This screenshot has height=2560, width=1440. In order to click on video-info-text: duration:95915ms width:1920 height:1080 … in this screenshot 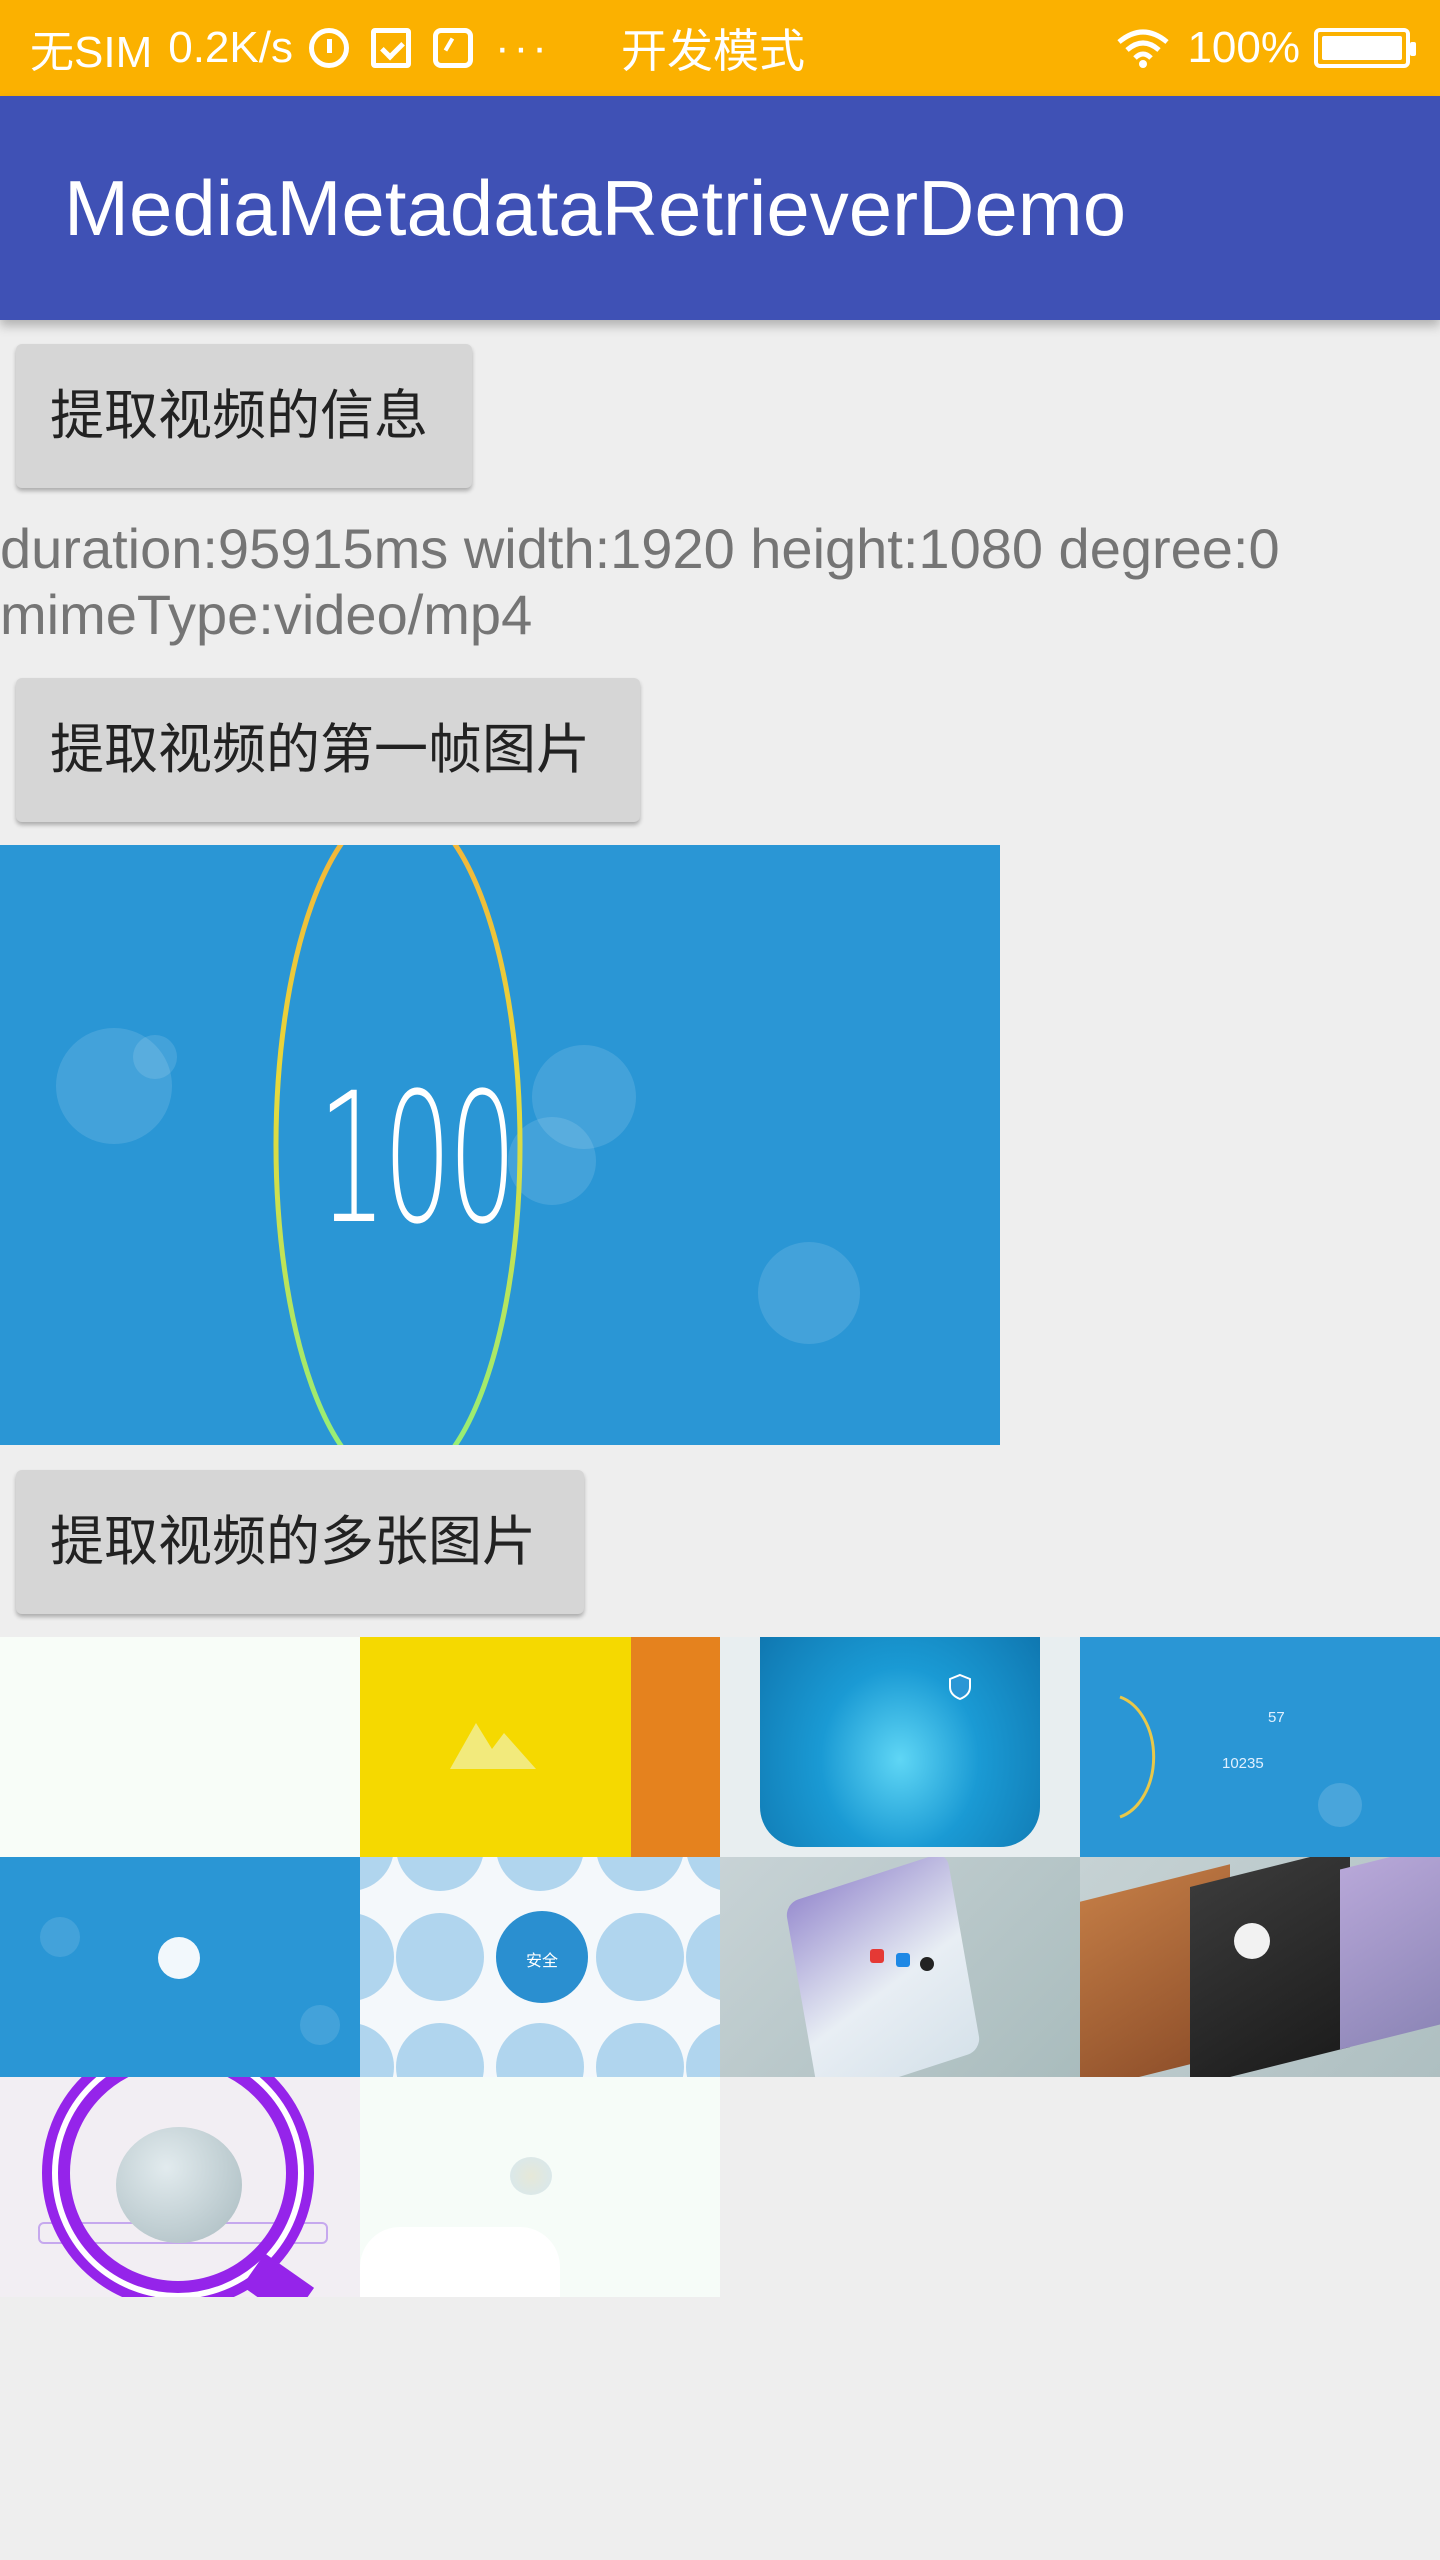, I will do `click(720, 582)`.